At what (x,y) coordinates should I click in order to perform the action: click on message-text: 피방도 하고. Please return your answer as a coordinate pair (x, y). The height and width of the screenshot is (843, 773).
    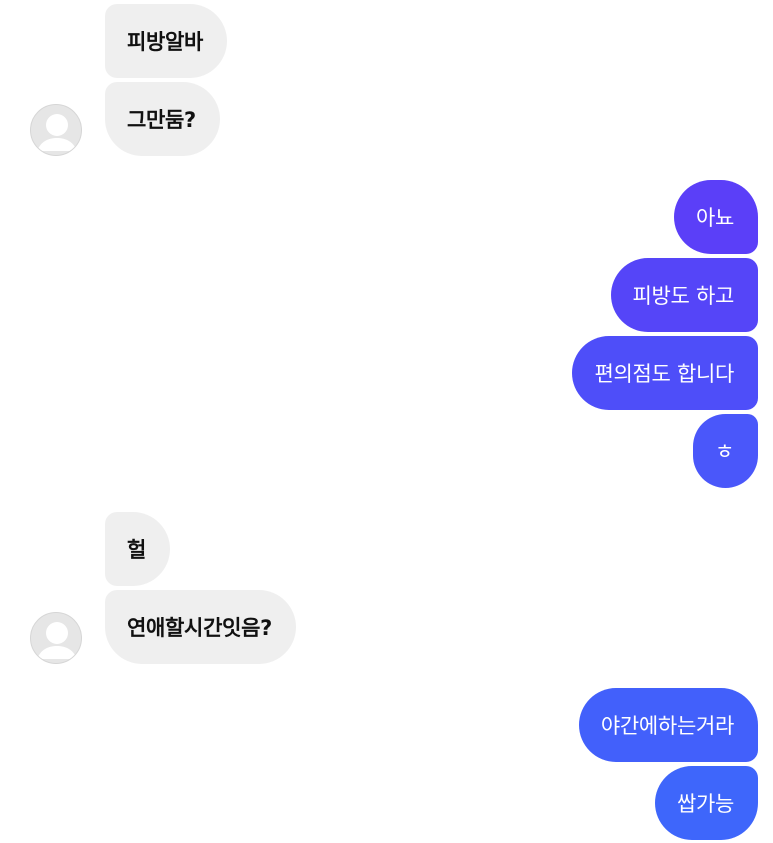
    Looking at the image, I should click on (683, 296).